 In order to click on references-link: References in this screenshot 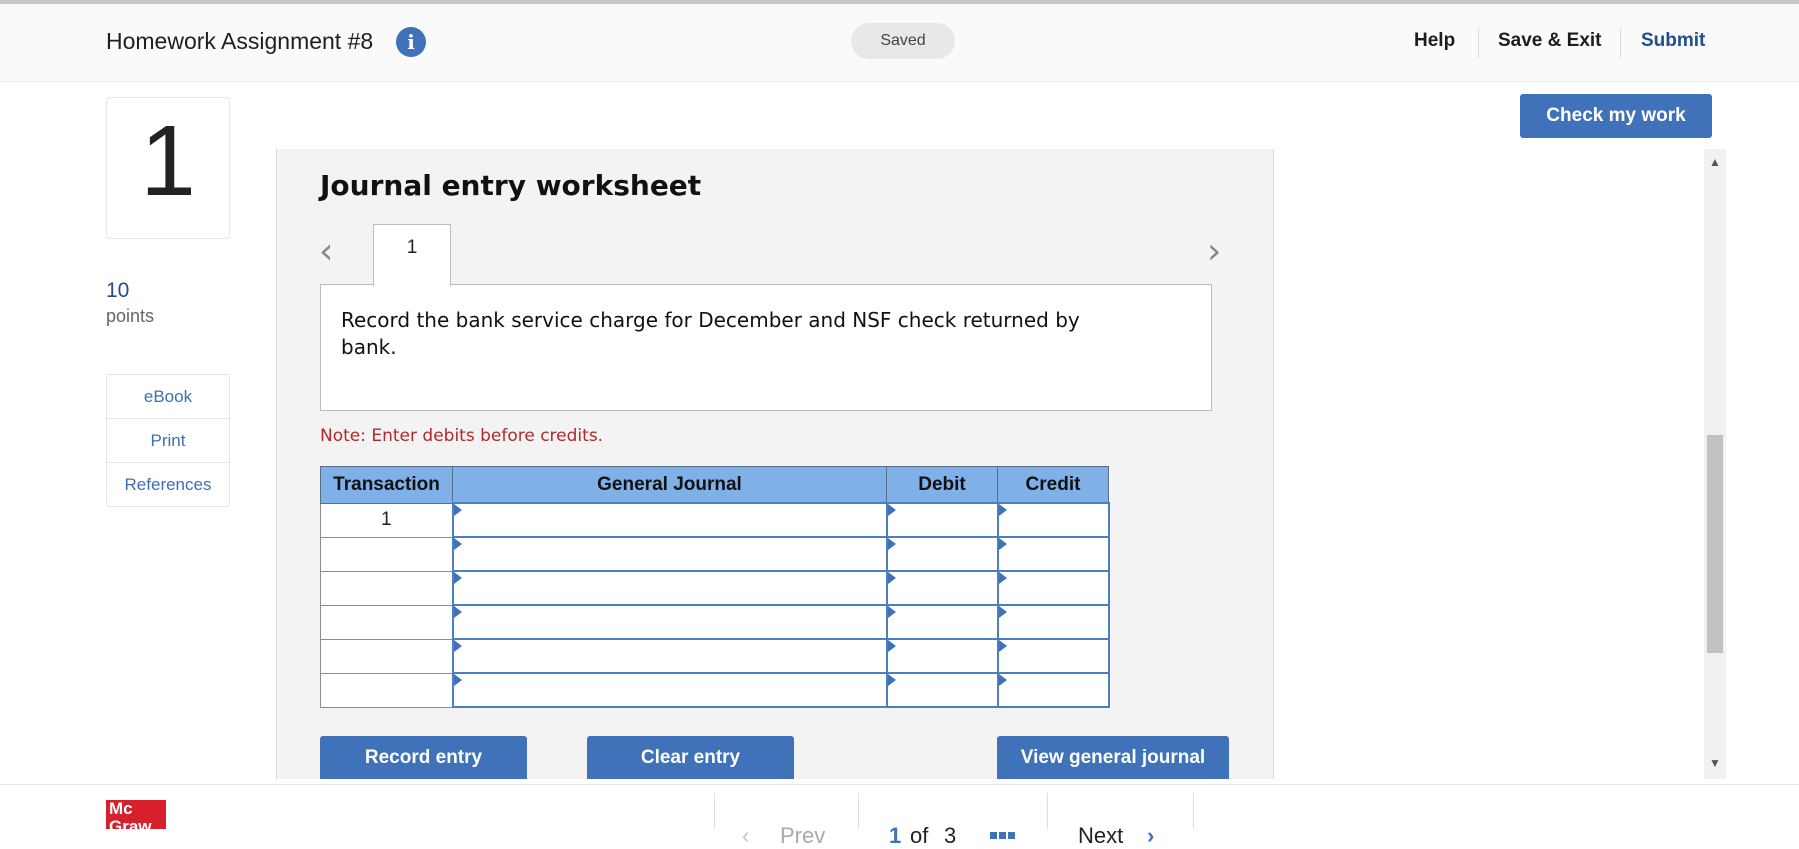, I will do `click(168, 484)`.